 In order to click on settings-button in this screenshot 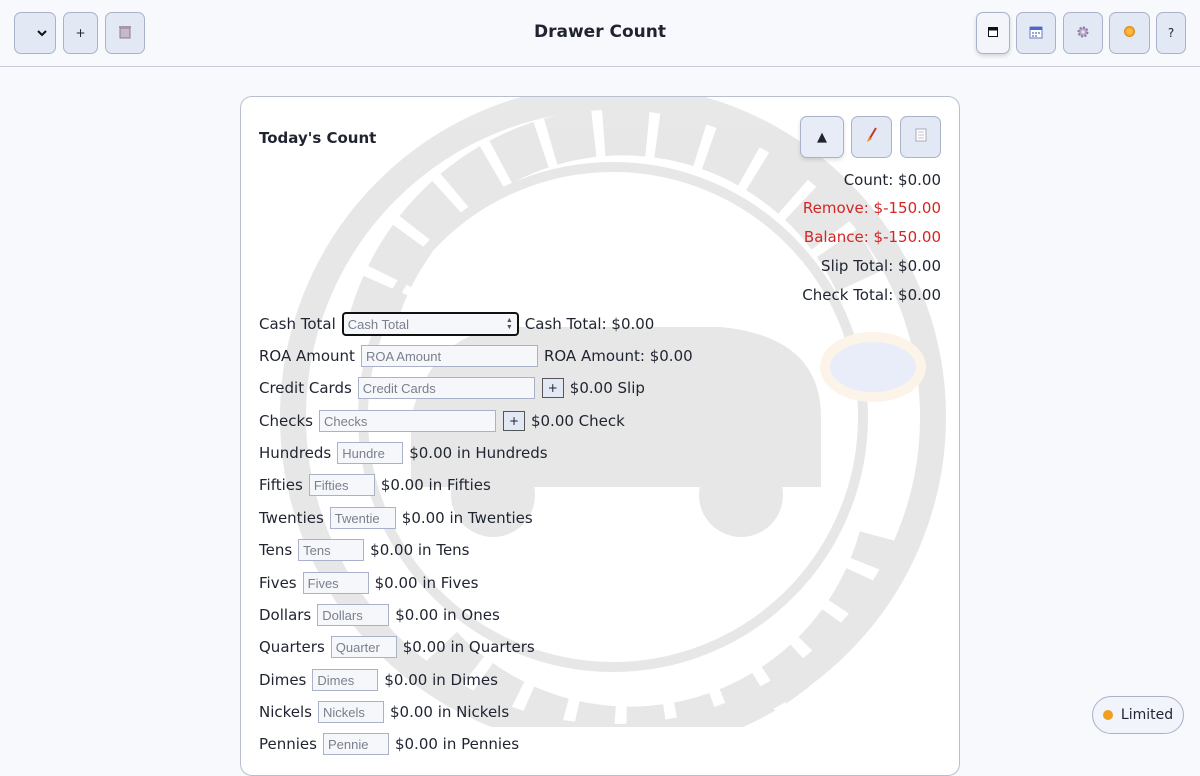, I will do `click(1083, 33)`.